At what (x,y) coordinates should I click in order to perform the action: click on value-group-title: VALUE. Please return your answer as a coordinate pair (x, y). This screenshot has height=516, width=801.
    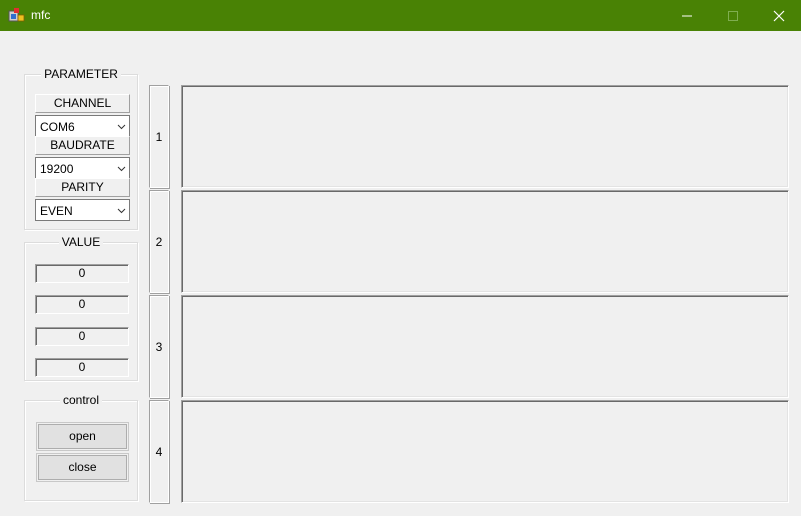
    Looking at the image, I should click on (81, 242).